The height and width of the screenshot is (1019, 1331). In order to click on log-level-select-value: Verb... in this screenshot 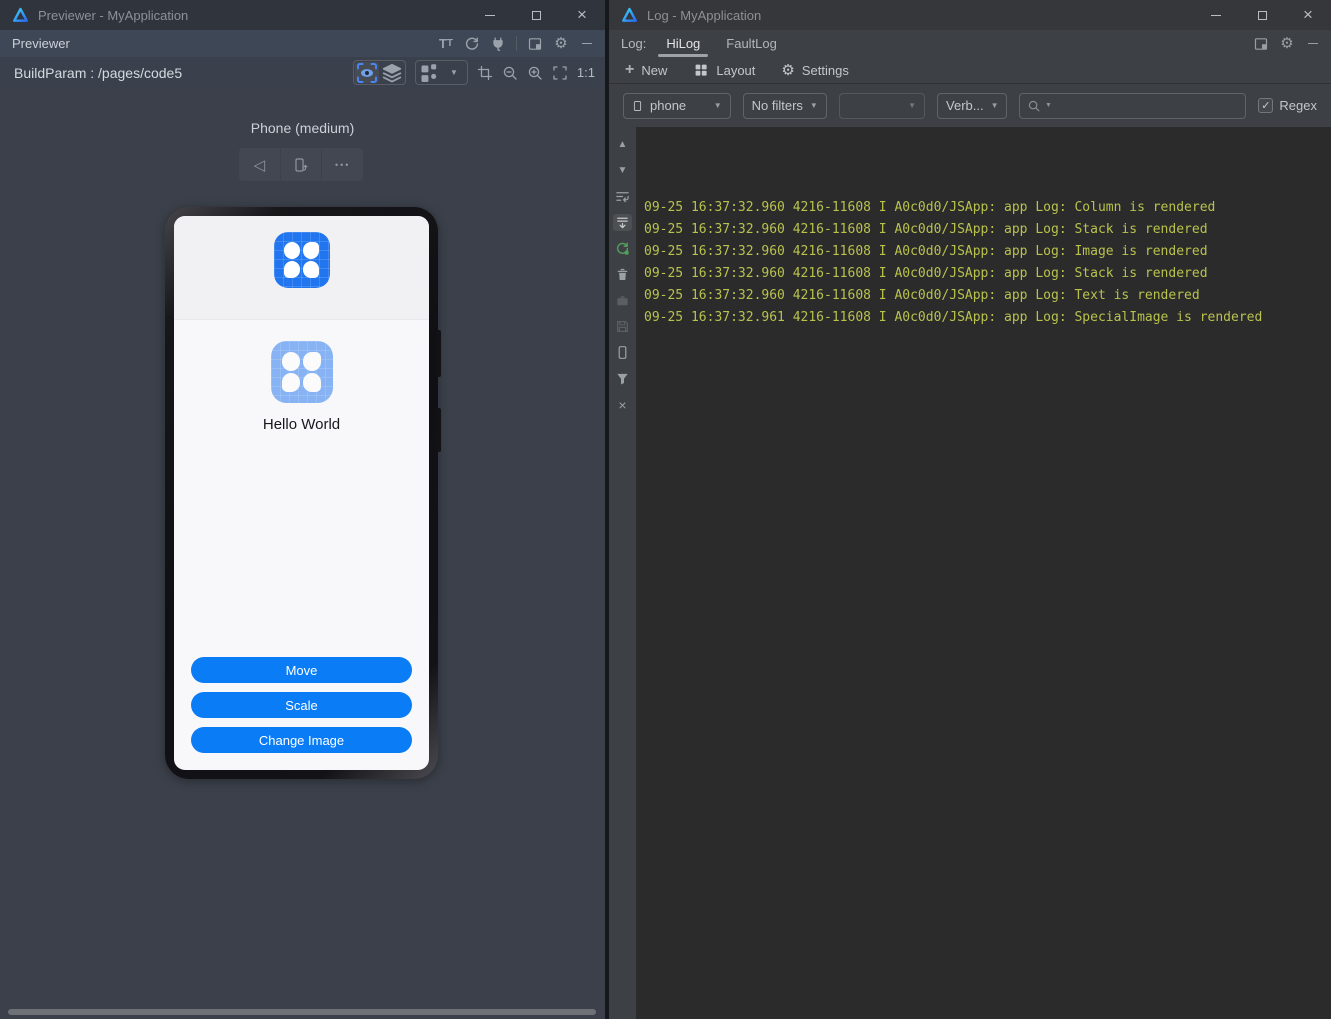, I will do `click(965, 105)`.